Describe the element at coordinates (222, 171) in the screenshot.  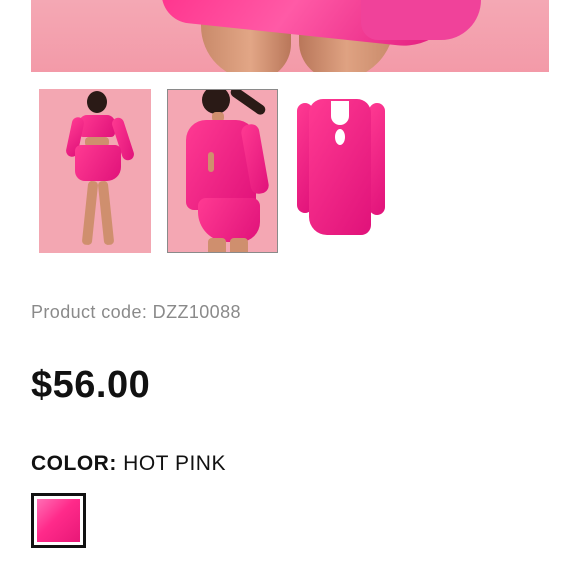
I see `thumbnail-back-view` at that location.